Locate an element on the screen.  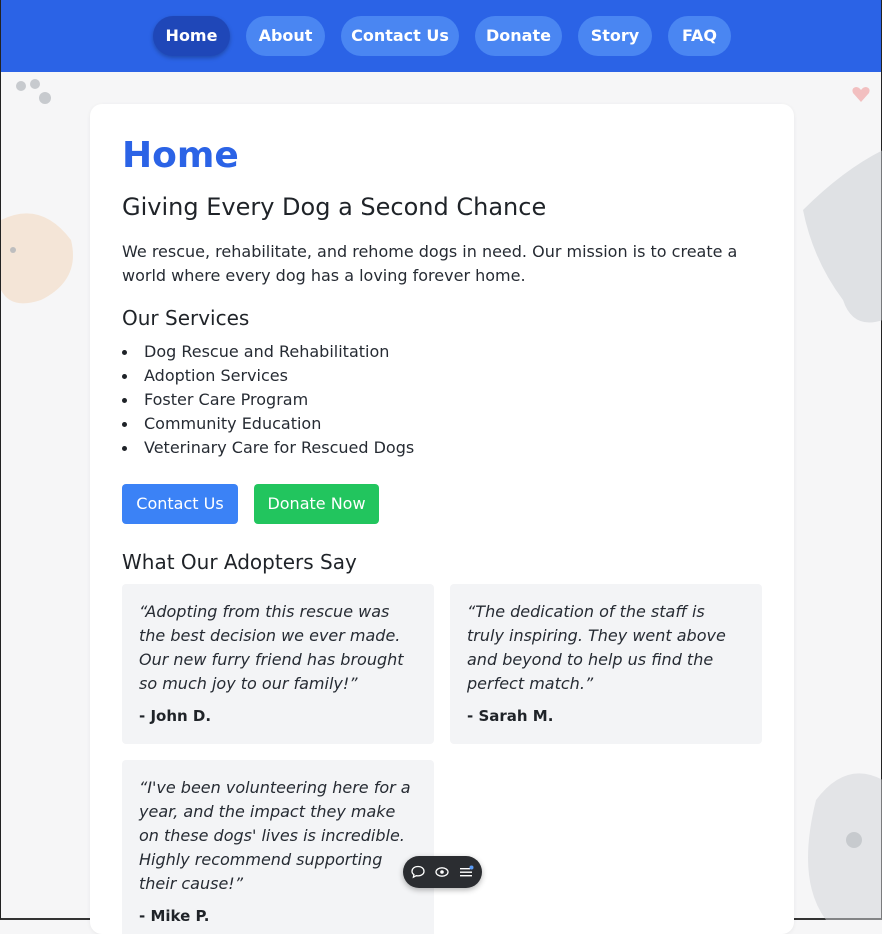
nav-faq: FAQ is located at coordinates (699, 36).